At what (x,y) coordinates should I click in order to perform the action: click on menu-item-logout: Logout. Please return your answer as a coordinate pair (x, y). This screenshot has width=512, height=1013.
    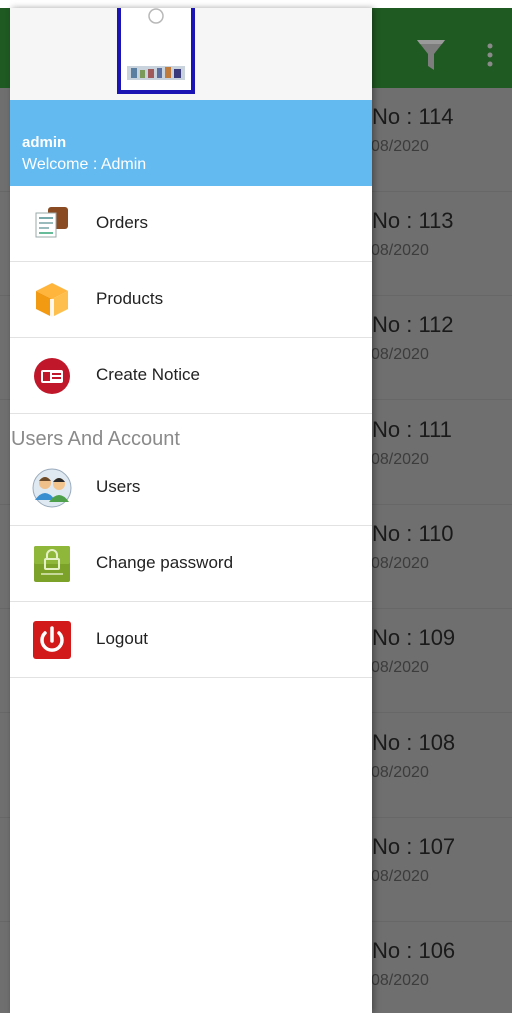
    Looking at the image, I should click on (191, 640).